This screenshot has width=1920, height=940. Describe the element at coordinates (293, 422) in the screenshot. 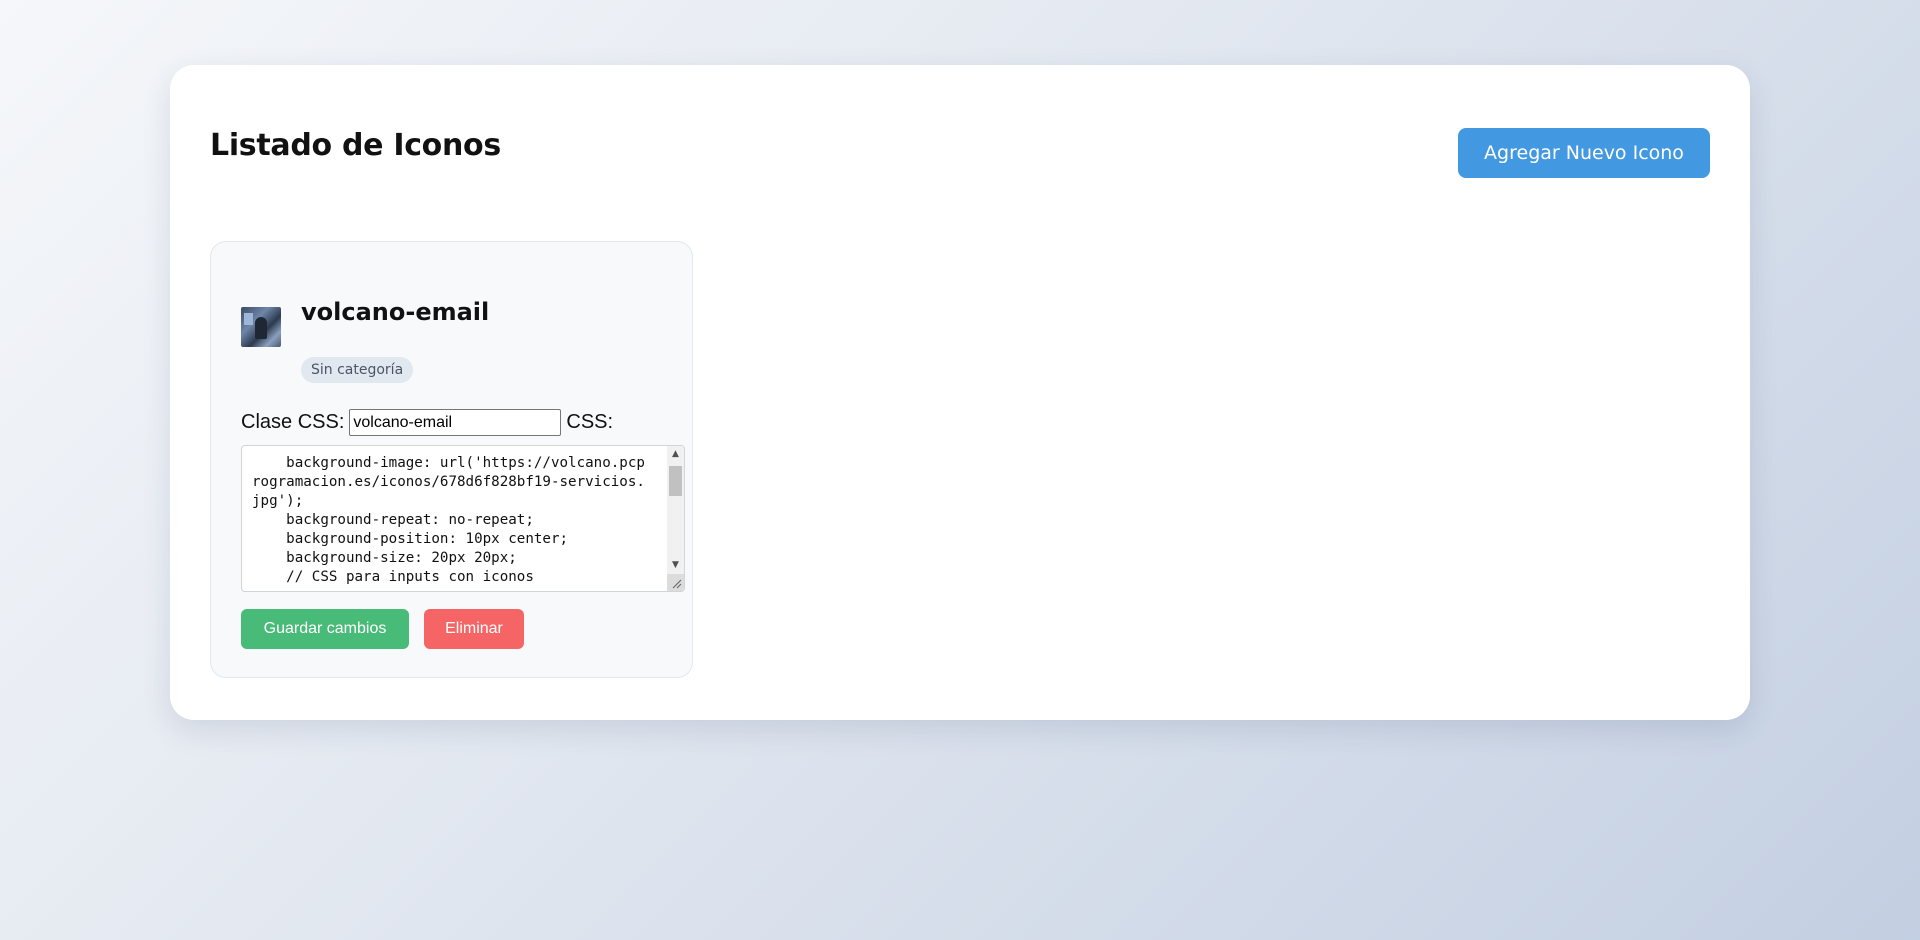

I see `css-class-label: Clase CSS:` at that location.